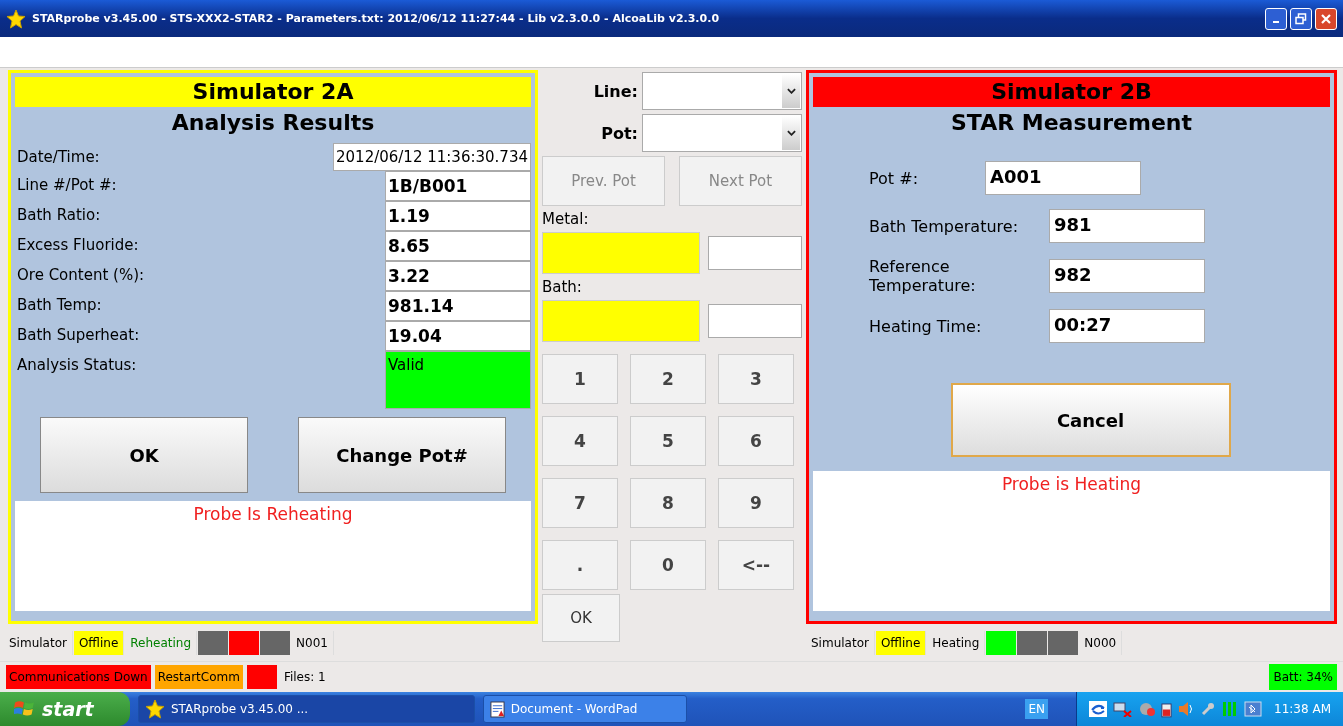 The width and height of the screenshot is (1343, 726). What do you see at coordinates (458, 276) in the screenshot?
I see `value-field: 3.22` at bounding box center [458, 276].